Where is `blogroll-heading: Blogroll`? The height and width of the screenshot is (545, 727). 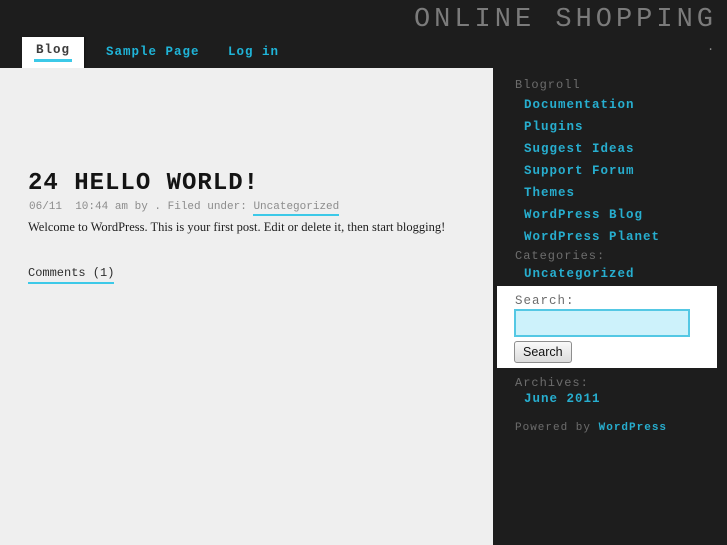 blogroll-heading: Blogroll is located at coordinates (548, 85).